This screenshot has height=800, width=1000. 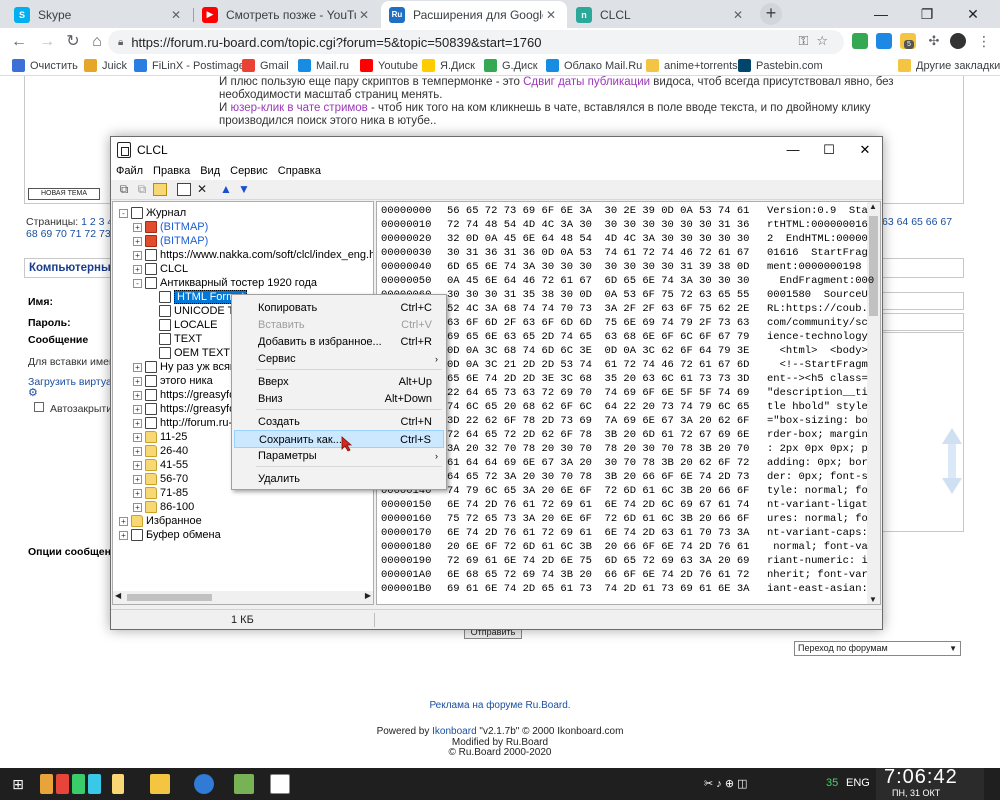 I want to click on tree-item: LOCALE, so click(x=182, y=325).